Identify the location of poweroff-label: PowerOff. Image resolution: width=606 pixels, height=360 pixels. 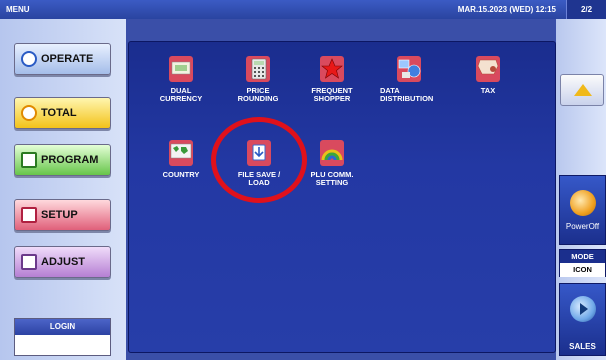
(582, 226).